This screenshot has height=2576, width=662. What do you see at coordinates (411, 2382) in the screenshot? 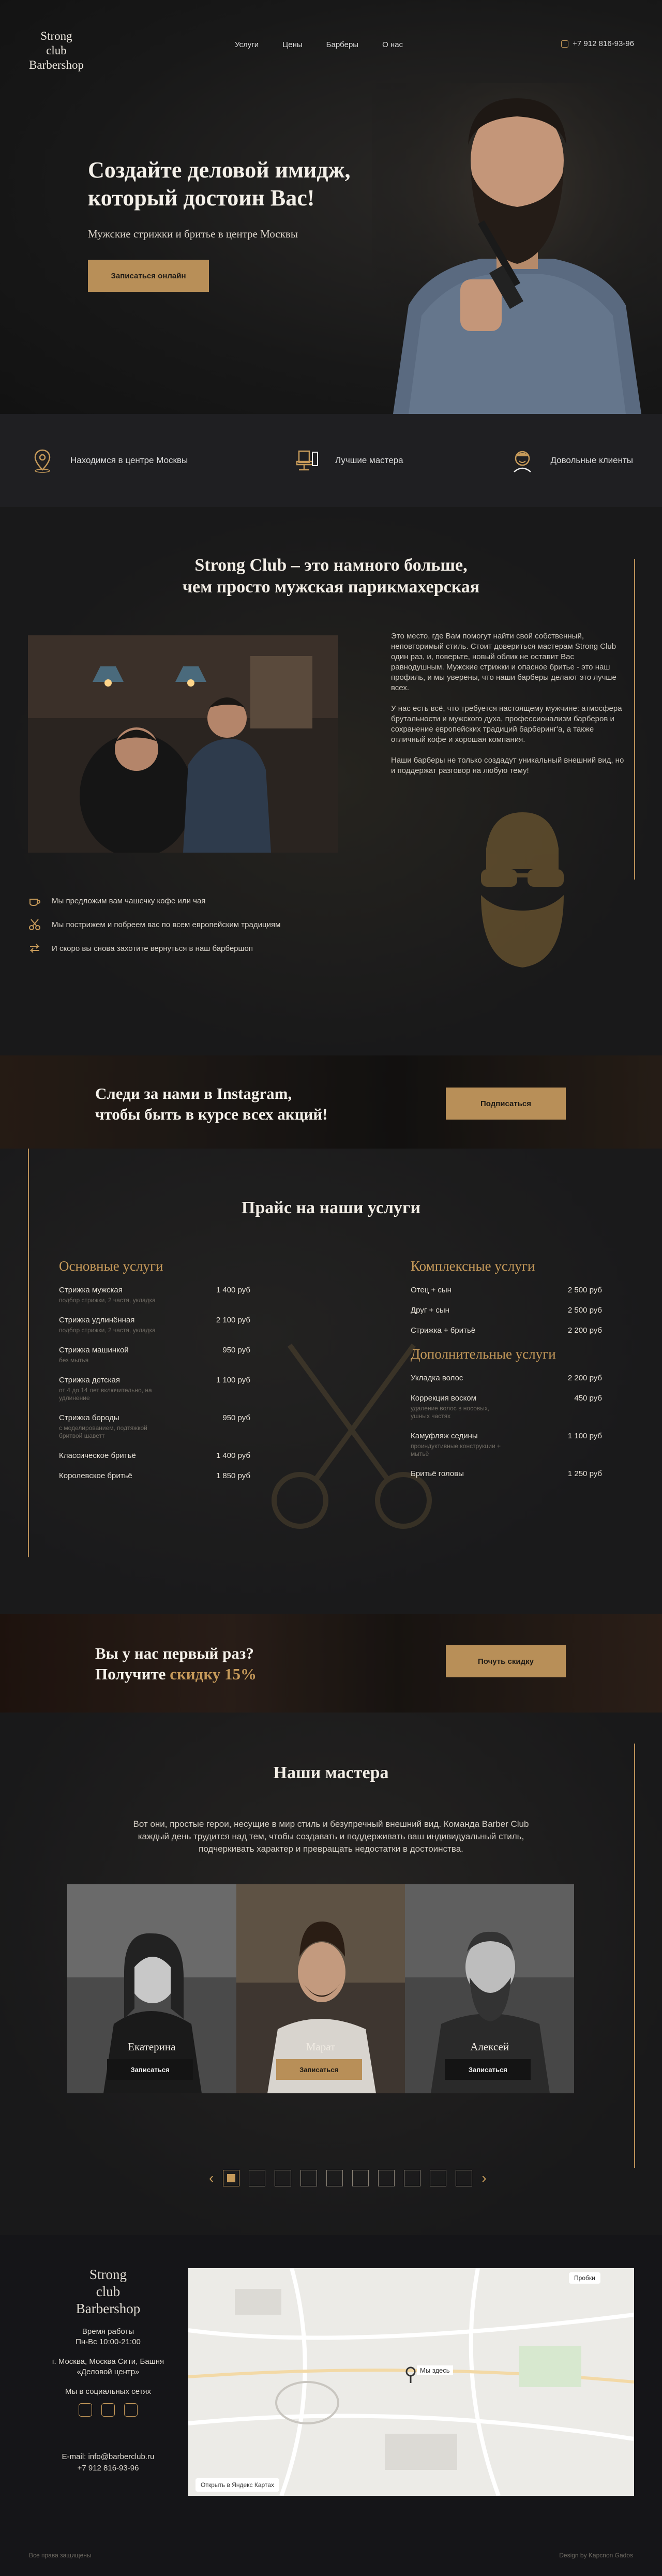
I see `yandex-map` at bounding box center [411, 2382].